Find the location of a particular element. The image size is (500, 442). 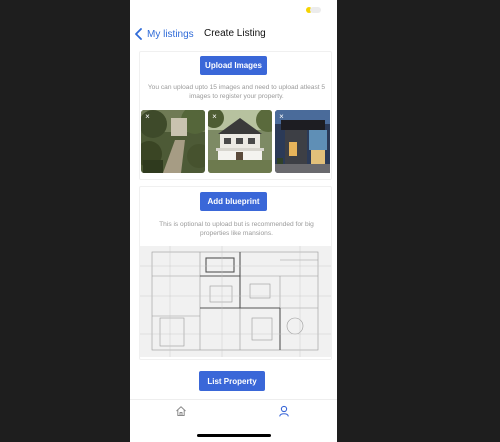

add-blueprint-button: Add blueprint is located at coordinates (233, 201).